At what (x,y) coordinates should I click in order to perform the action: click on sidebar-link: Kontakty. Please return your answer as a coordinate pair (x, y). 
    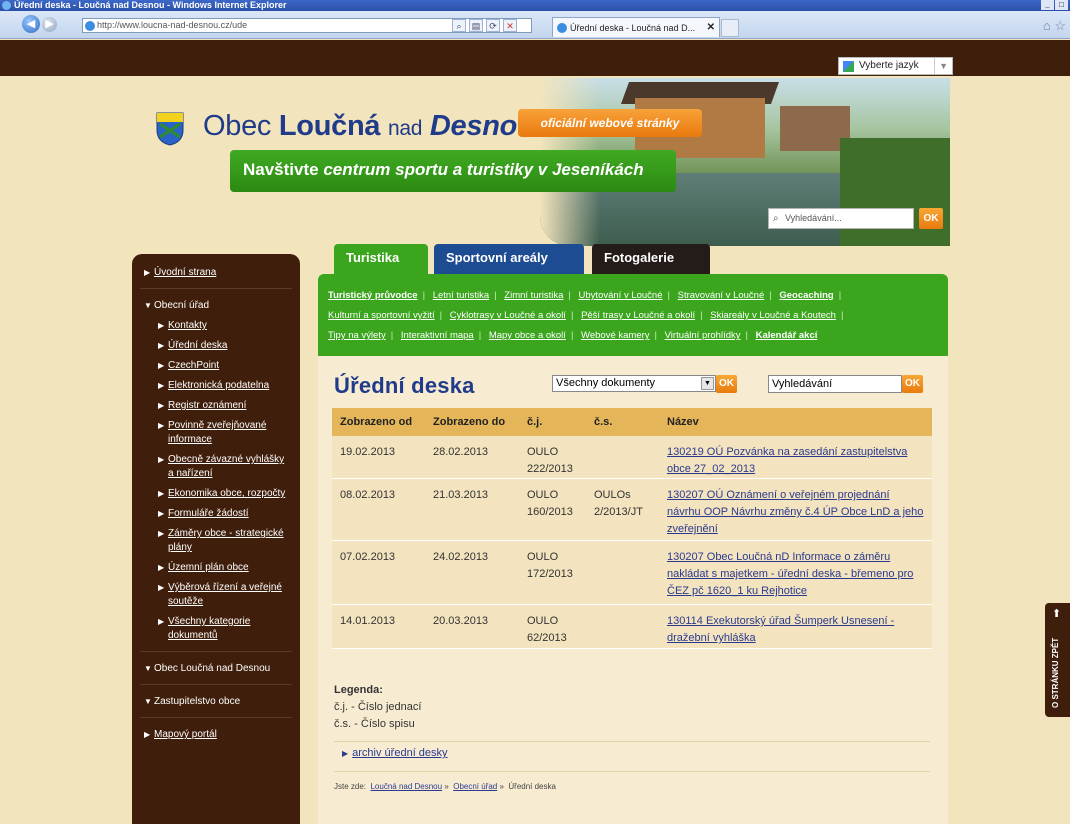
    Looking at the image, I should click on (187, 325).